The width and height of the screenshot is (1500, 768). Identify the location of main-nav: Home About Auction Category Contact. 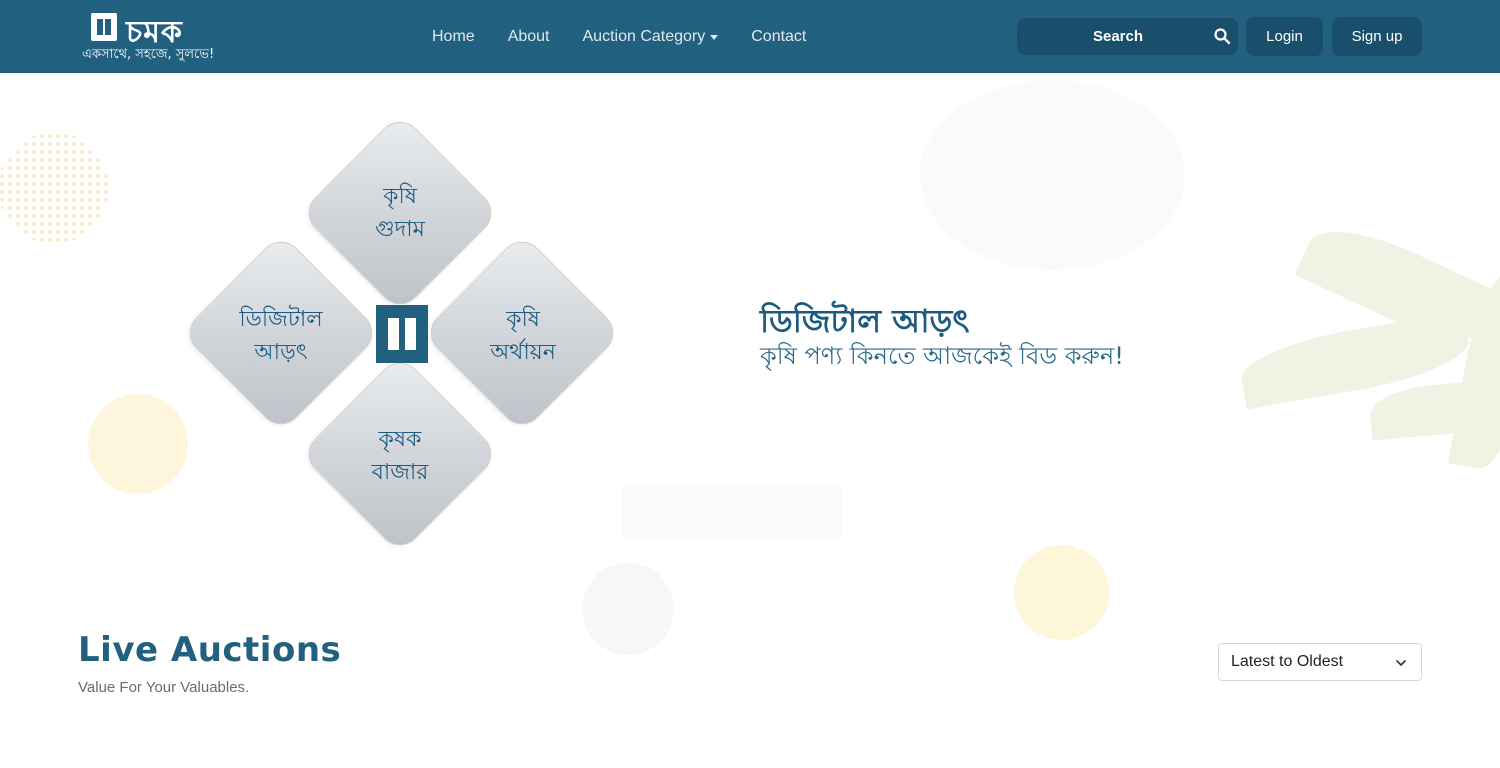
(635, 37).